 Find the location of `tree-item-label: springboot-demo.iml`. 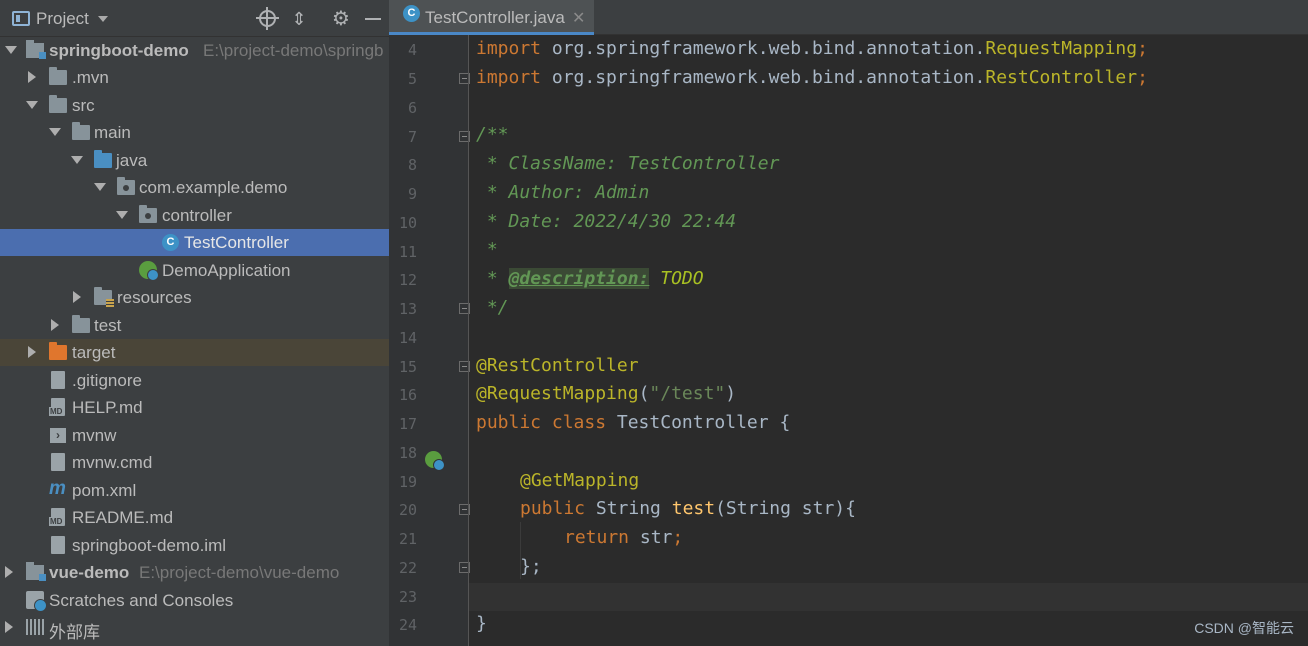

tree-item-label: springboot-demo.iml is located at coordinates (149, 545).